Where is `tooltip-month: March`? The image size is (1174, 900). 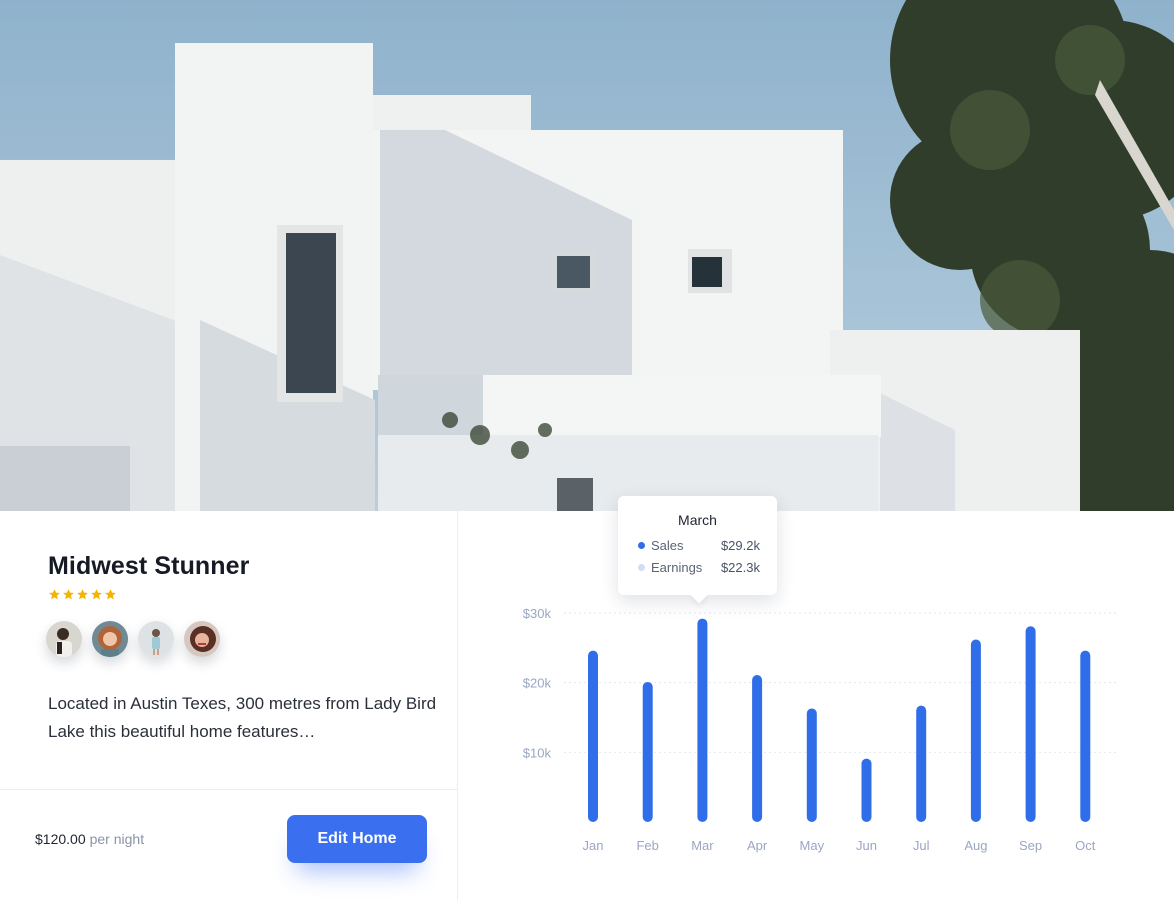 tooltip-month: March is located at coordinates (697, 520).